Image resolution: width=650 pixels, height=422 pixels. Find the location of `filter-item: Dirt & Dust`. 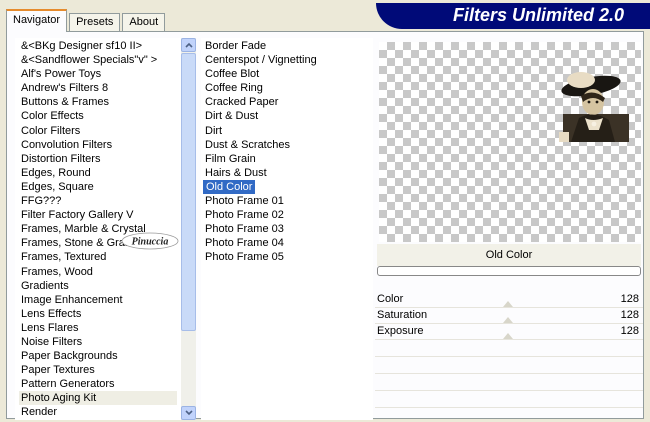

filter-item: Dirt & Dust is located at coordinates (288, 116).